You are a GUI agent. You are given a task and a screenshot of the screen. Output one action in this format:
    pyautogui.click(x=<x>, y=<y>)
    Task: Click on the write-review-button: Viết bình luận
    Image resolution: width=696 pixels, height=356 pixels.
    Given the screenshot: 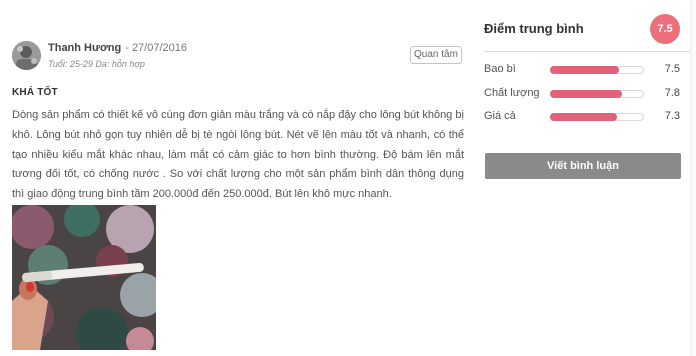 What is the action you would take?
    pyautogui.click(x=583, y=166)
    